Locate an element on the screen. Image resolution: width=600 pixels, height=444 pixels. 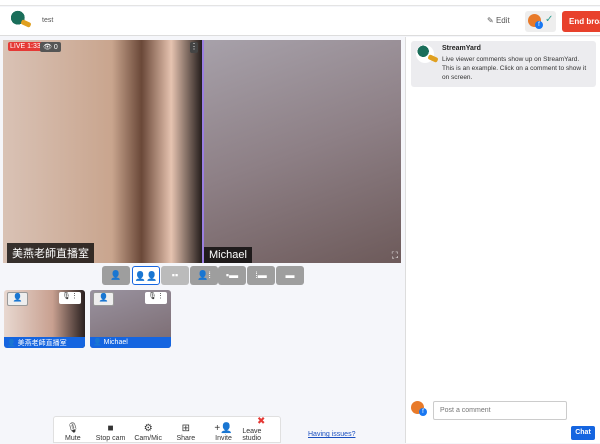
cam-mic-button: ⚙ Cam/Mic is located at coordinates (148, 430).